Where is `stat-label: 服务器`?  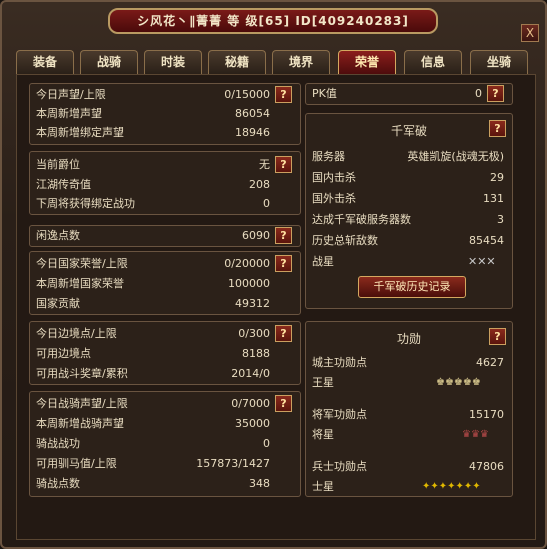 stat-label: 服务器 is located at coordinates (328, 156).